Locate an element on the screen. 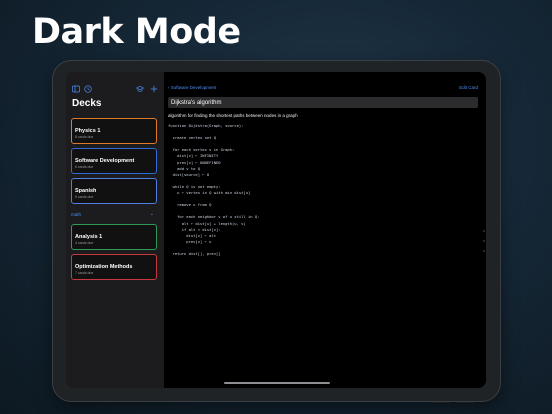 Image resolution: width=552 pixels, height=414 pixels. code-line: u ← vertex in Q with min dist[u] is located at coordinates (209, 193).